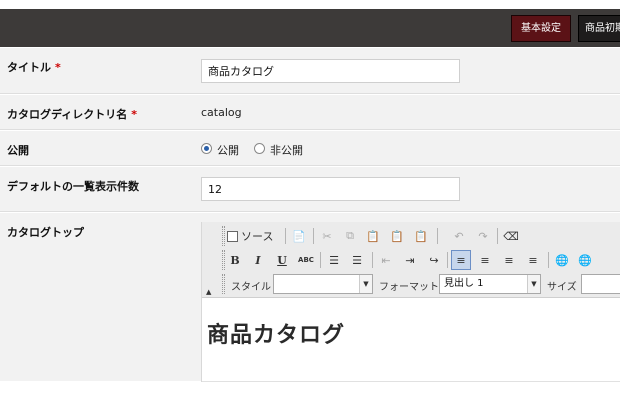 The width and height of the screenshot is (620, 404). Describe the element at coordinates (464, 283) in the screenshot. I see `format-value: 見出し 1` at that location.